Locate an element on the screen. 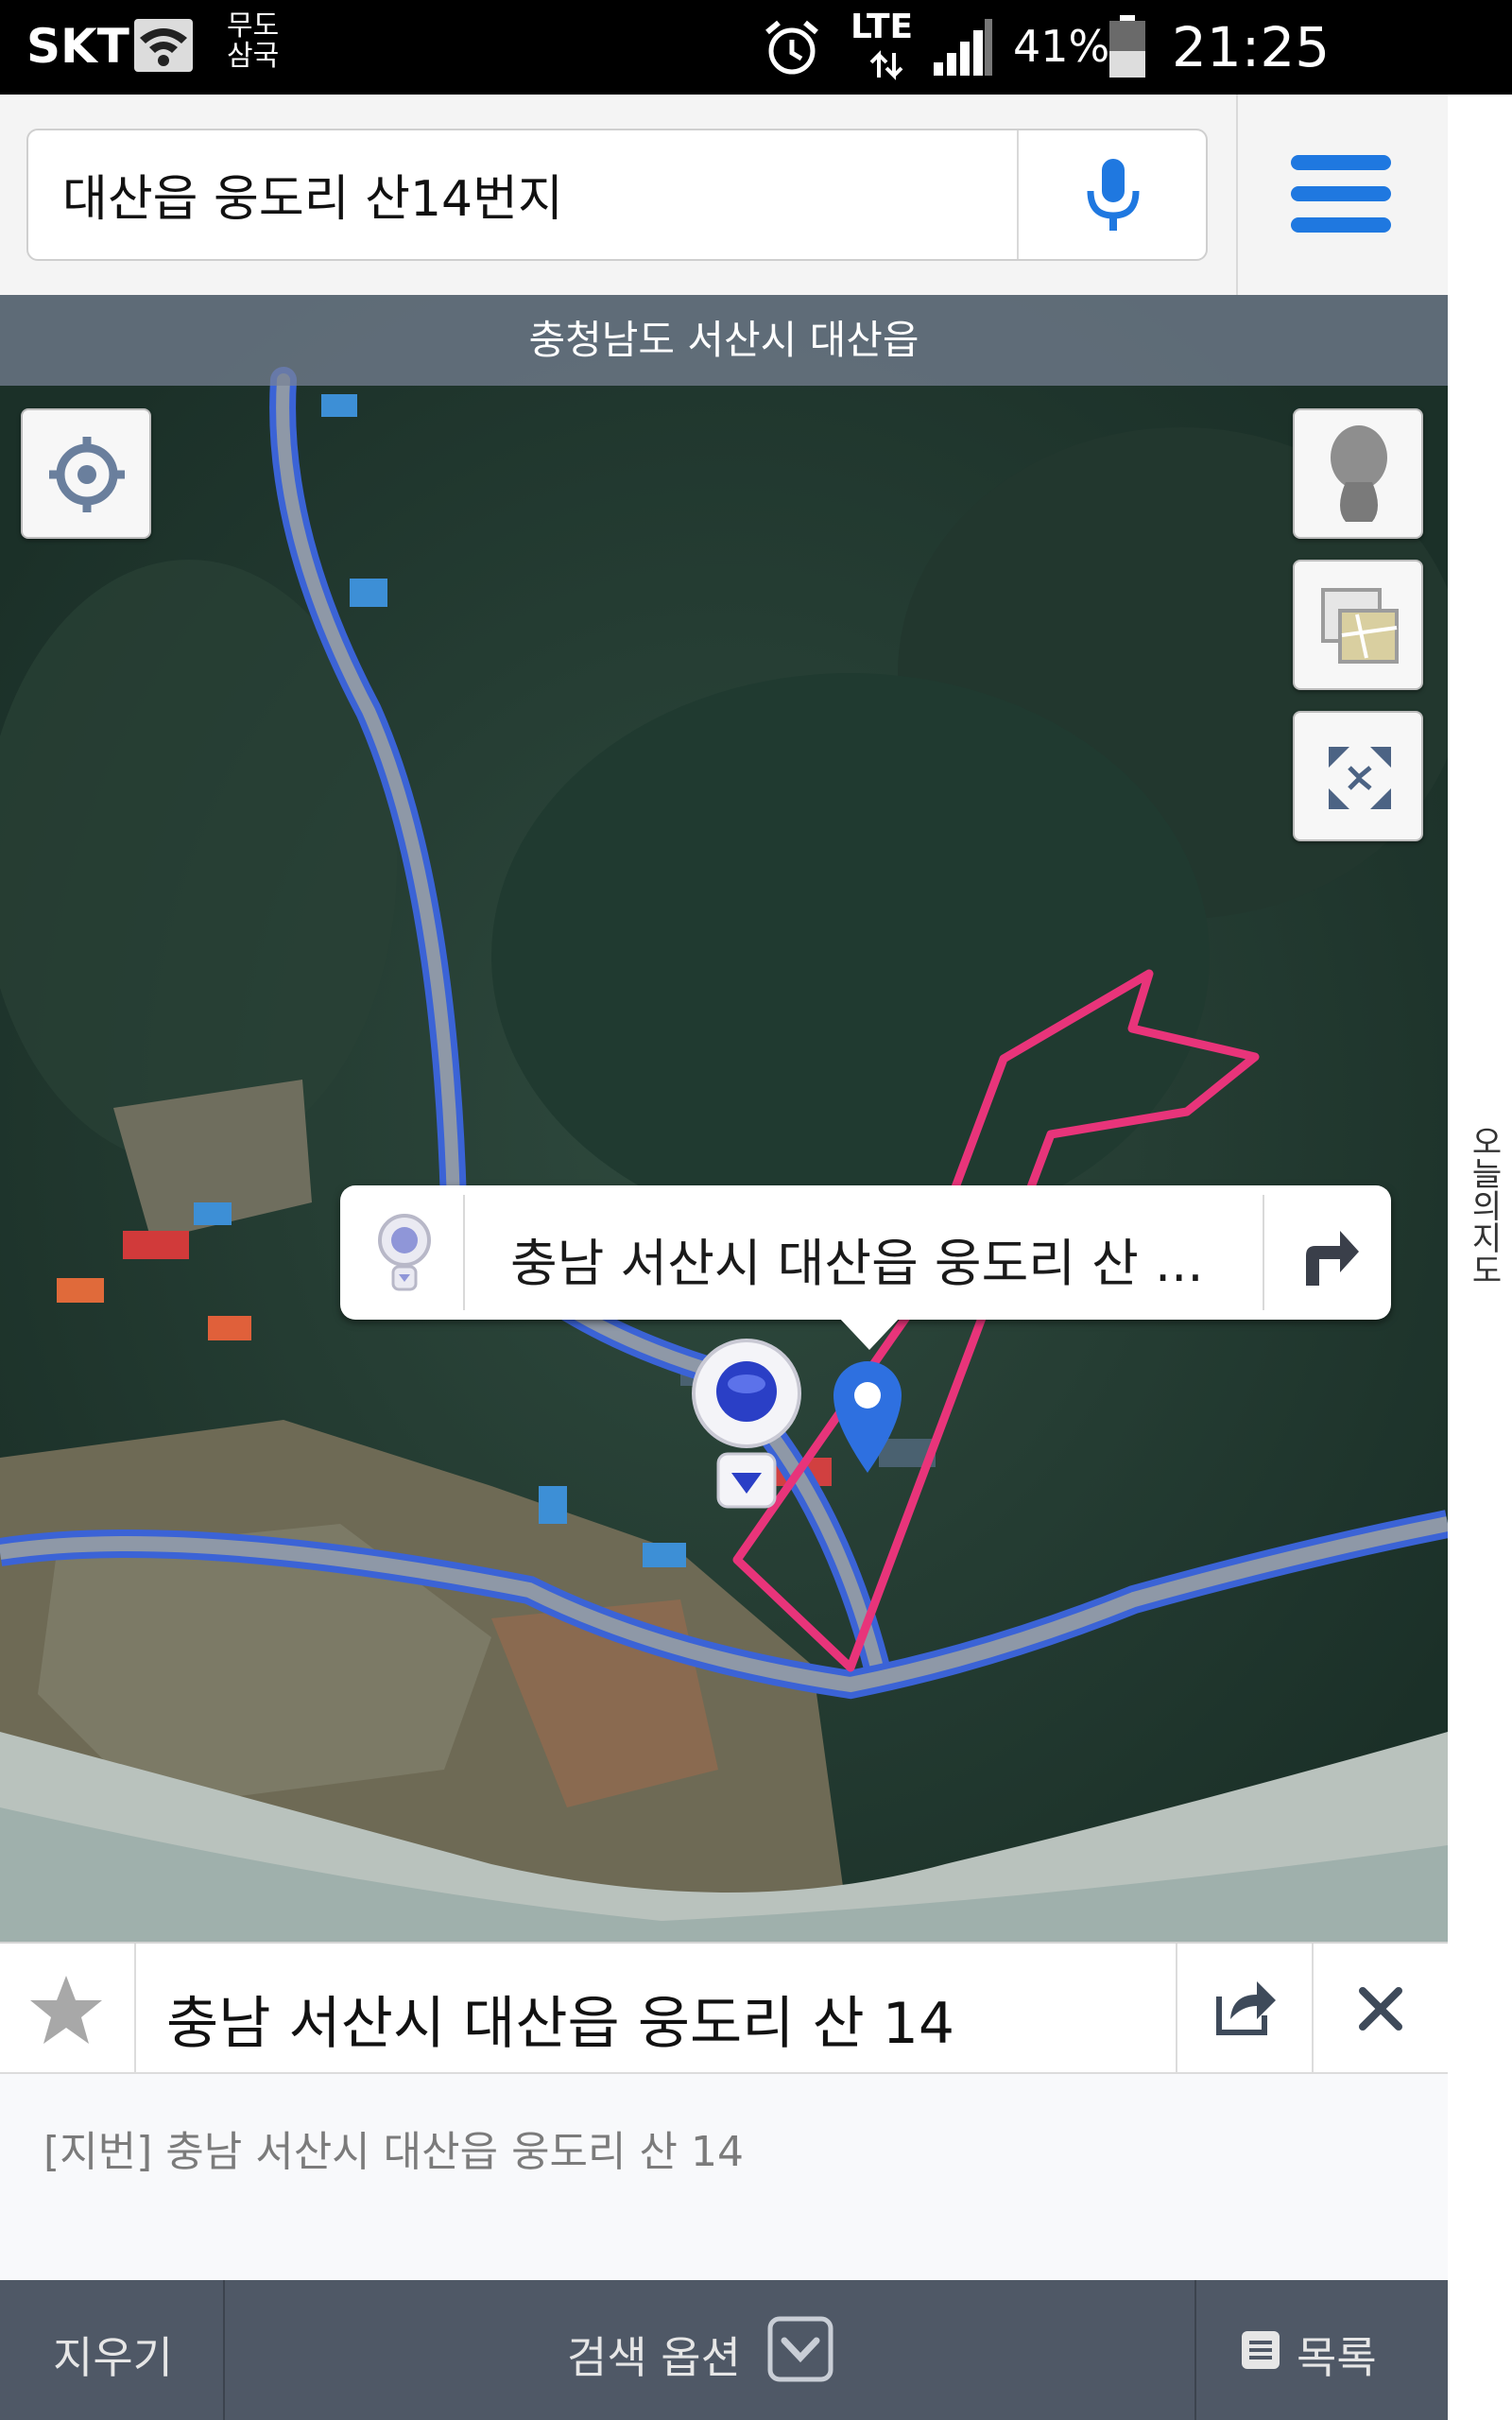 This screenshot has height=2420, width=1512. close-icon is located at coordinates (1380, 2008).